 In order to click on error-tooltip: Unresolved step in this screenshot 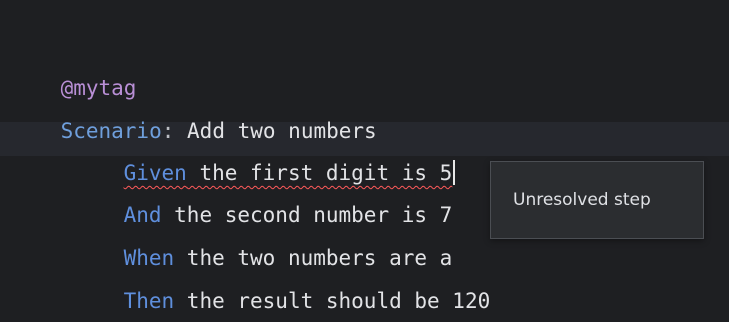, I will do `click(597, 200)`.